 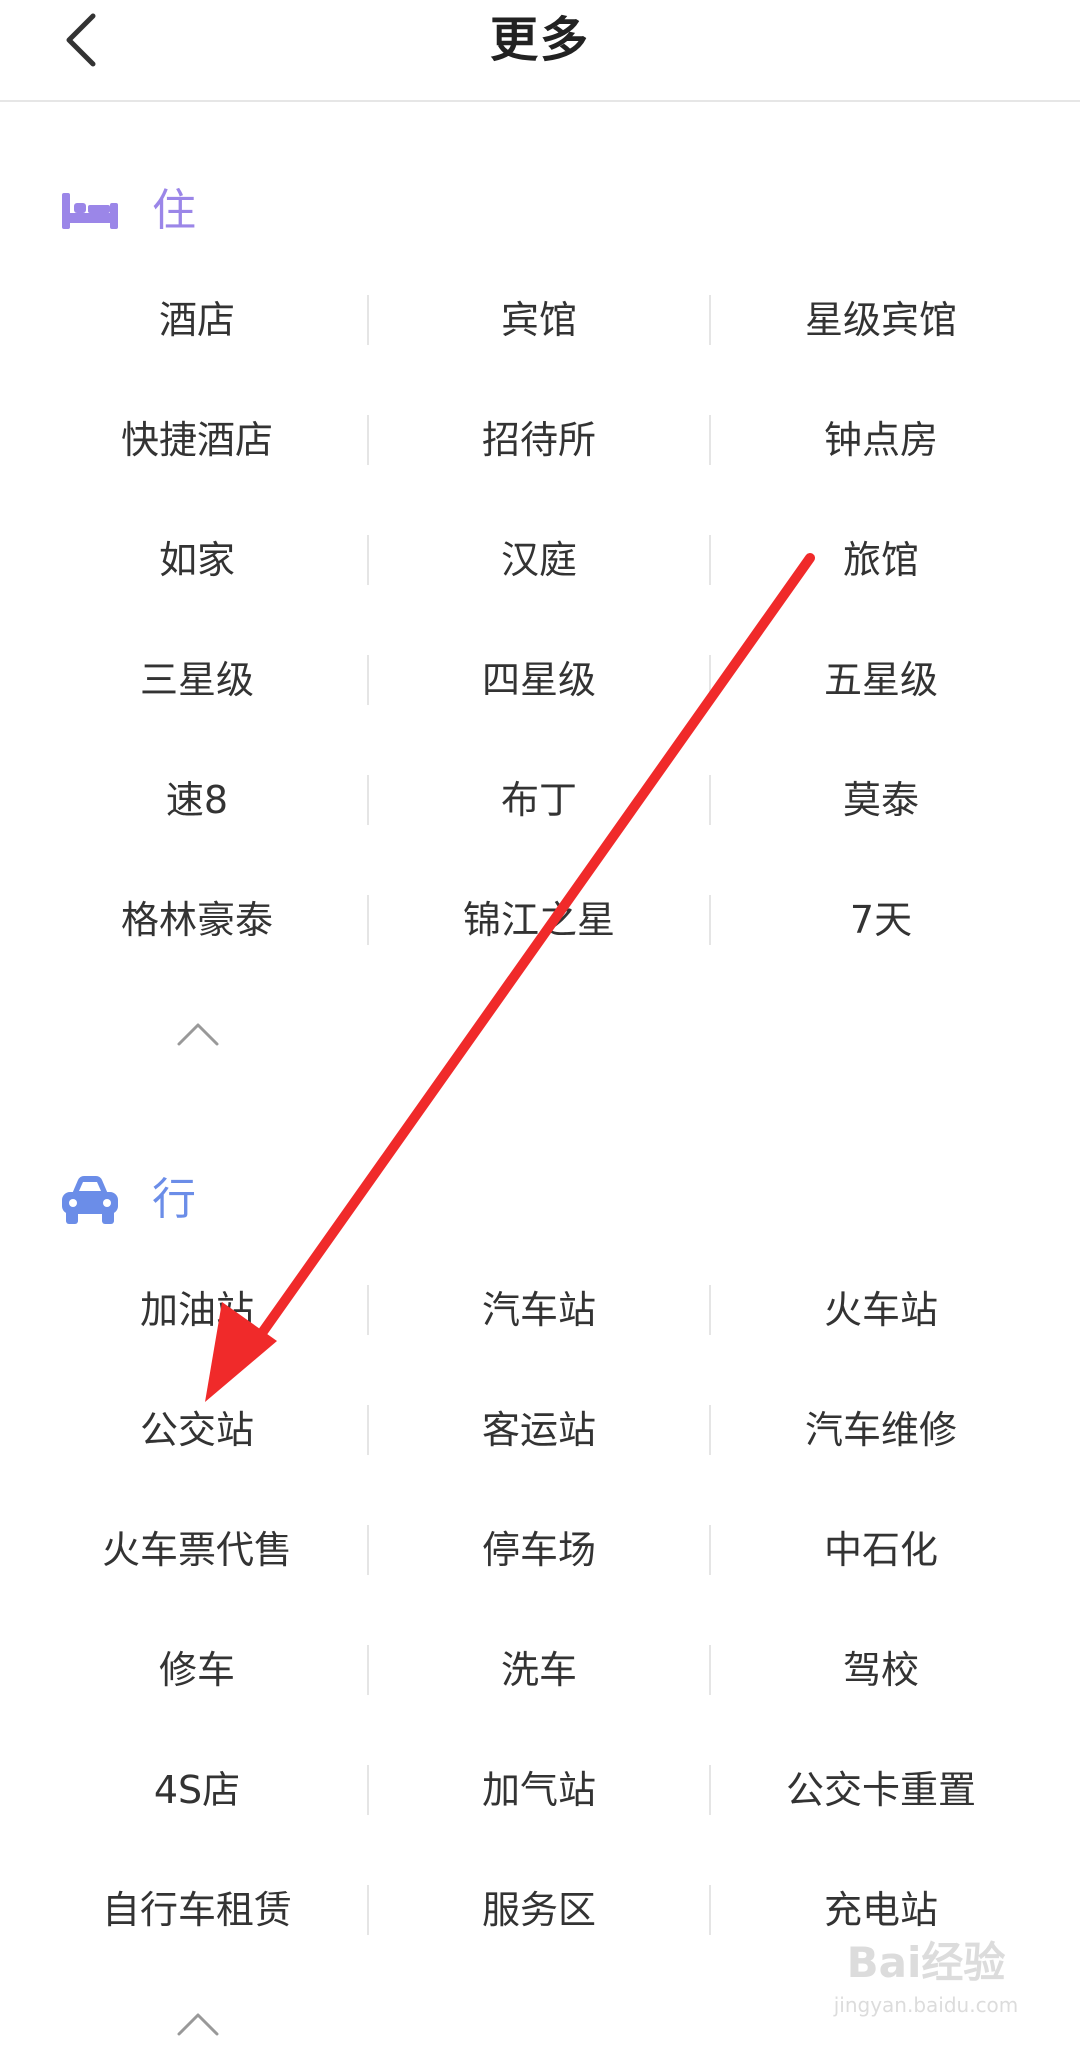 What do you see at coordinates (881, 680) in the screenshot?
I see `category-item: 五星级` at bounding box center [881, 680].